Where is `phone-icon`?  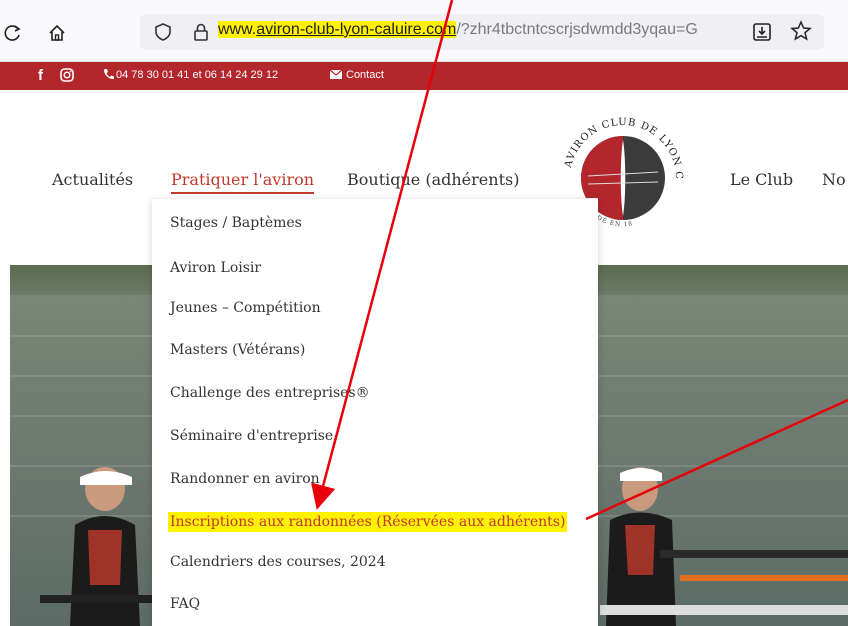
phone-icon is located at coordinates (108, 75).